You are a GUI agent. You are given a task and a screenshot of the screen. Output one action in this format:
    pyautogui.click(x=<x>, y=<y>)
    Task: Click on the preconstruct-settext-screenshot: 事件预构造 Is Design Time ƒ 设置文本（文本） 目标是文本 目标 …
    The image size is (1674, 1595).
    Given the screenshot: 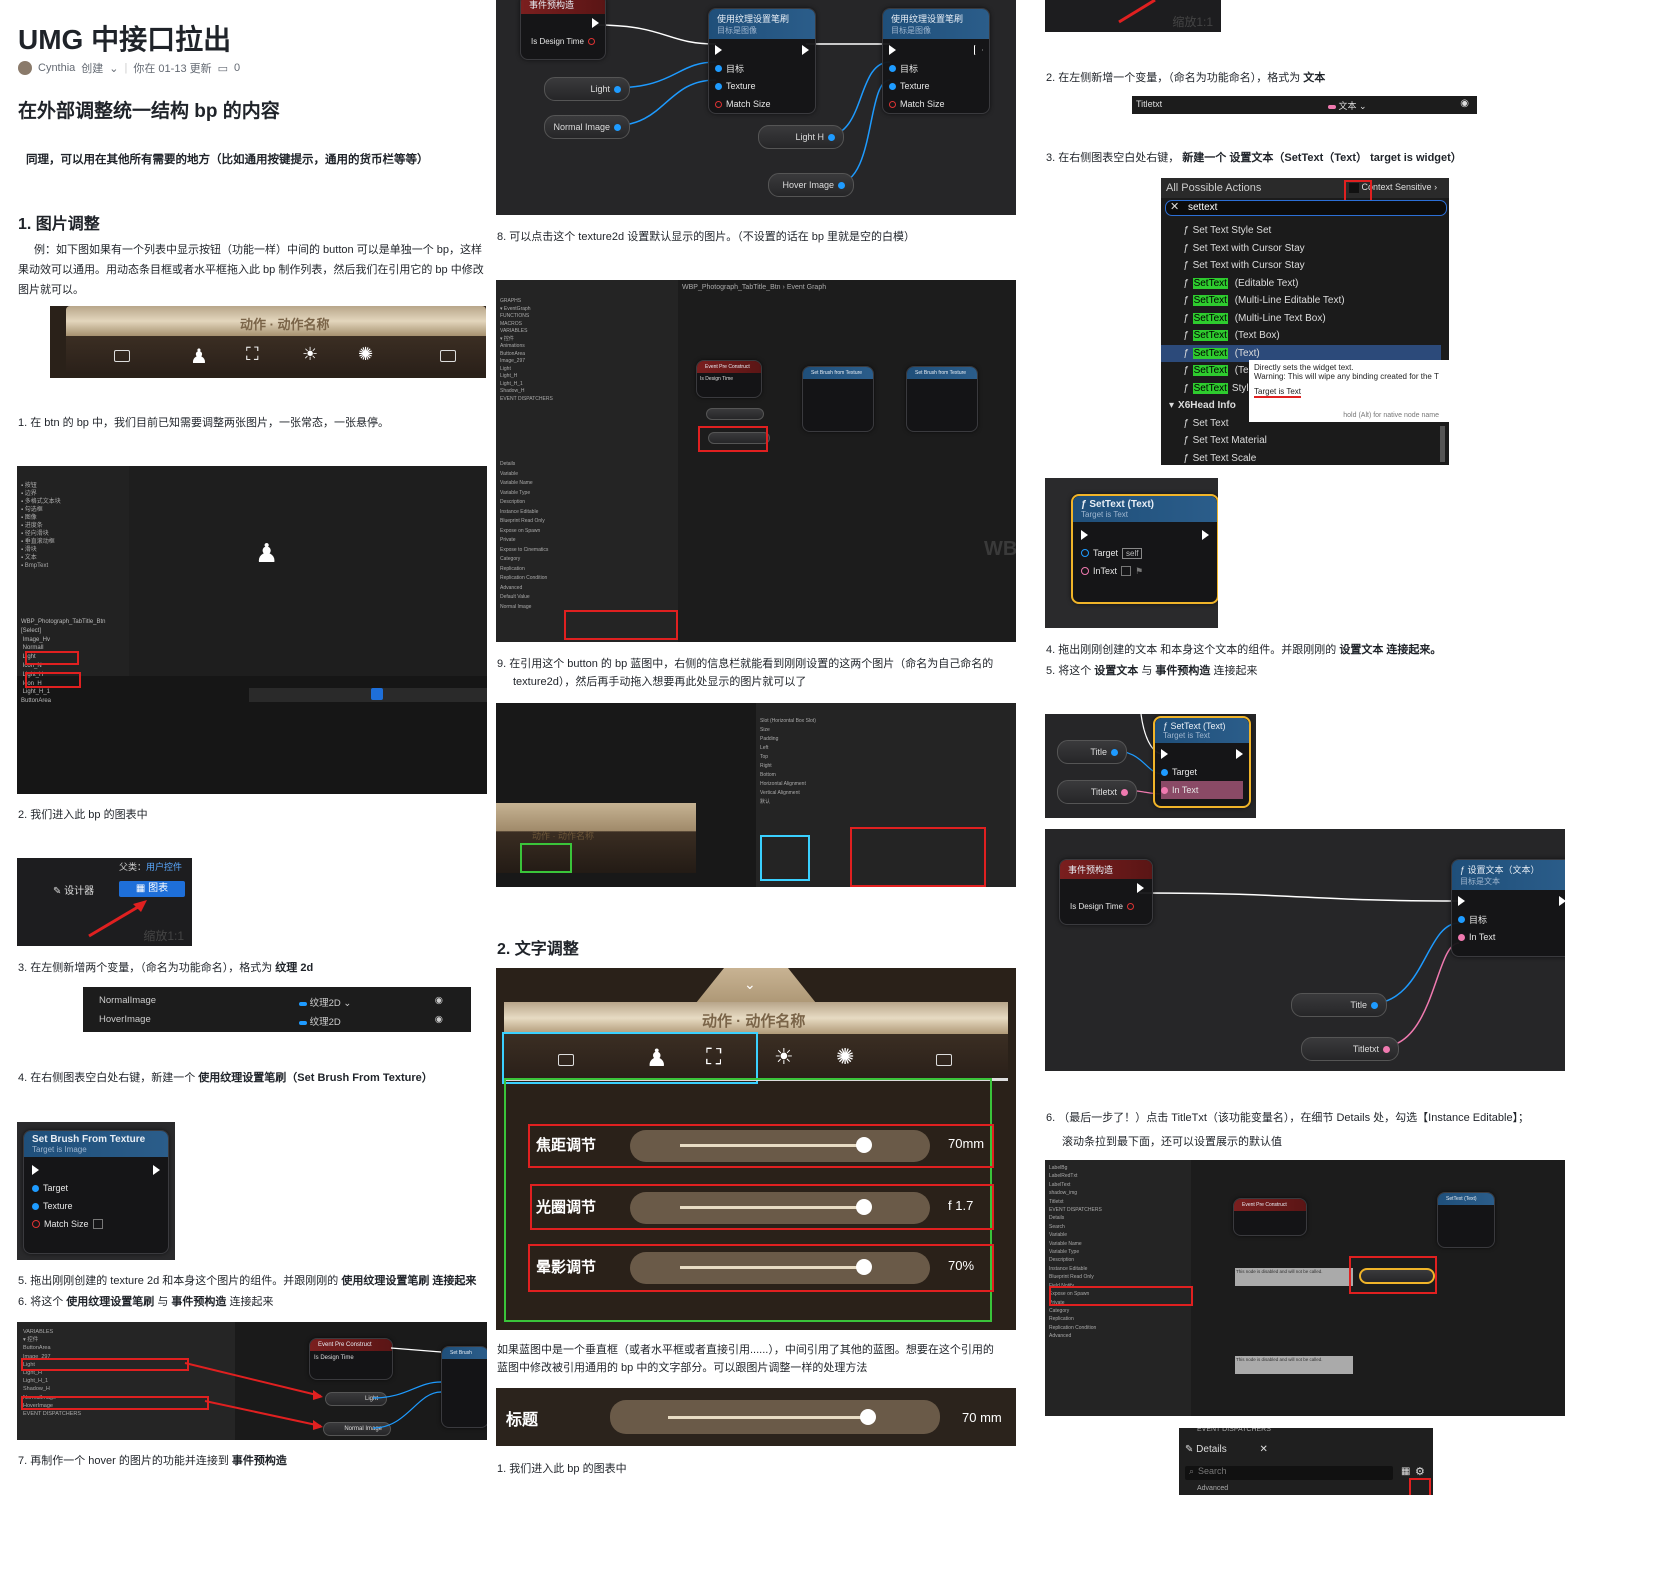 What is the action you would take?
    pyautogui.click(x=1305, y=950)
    